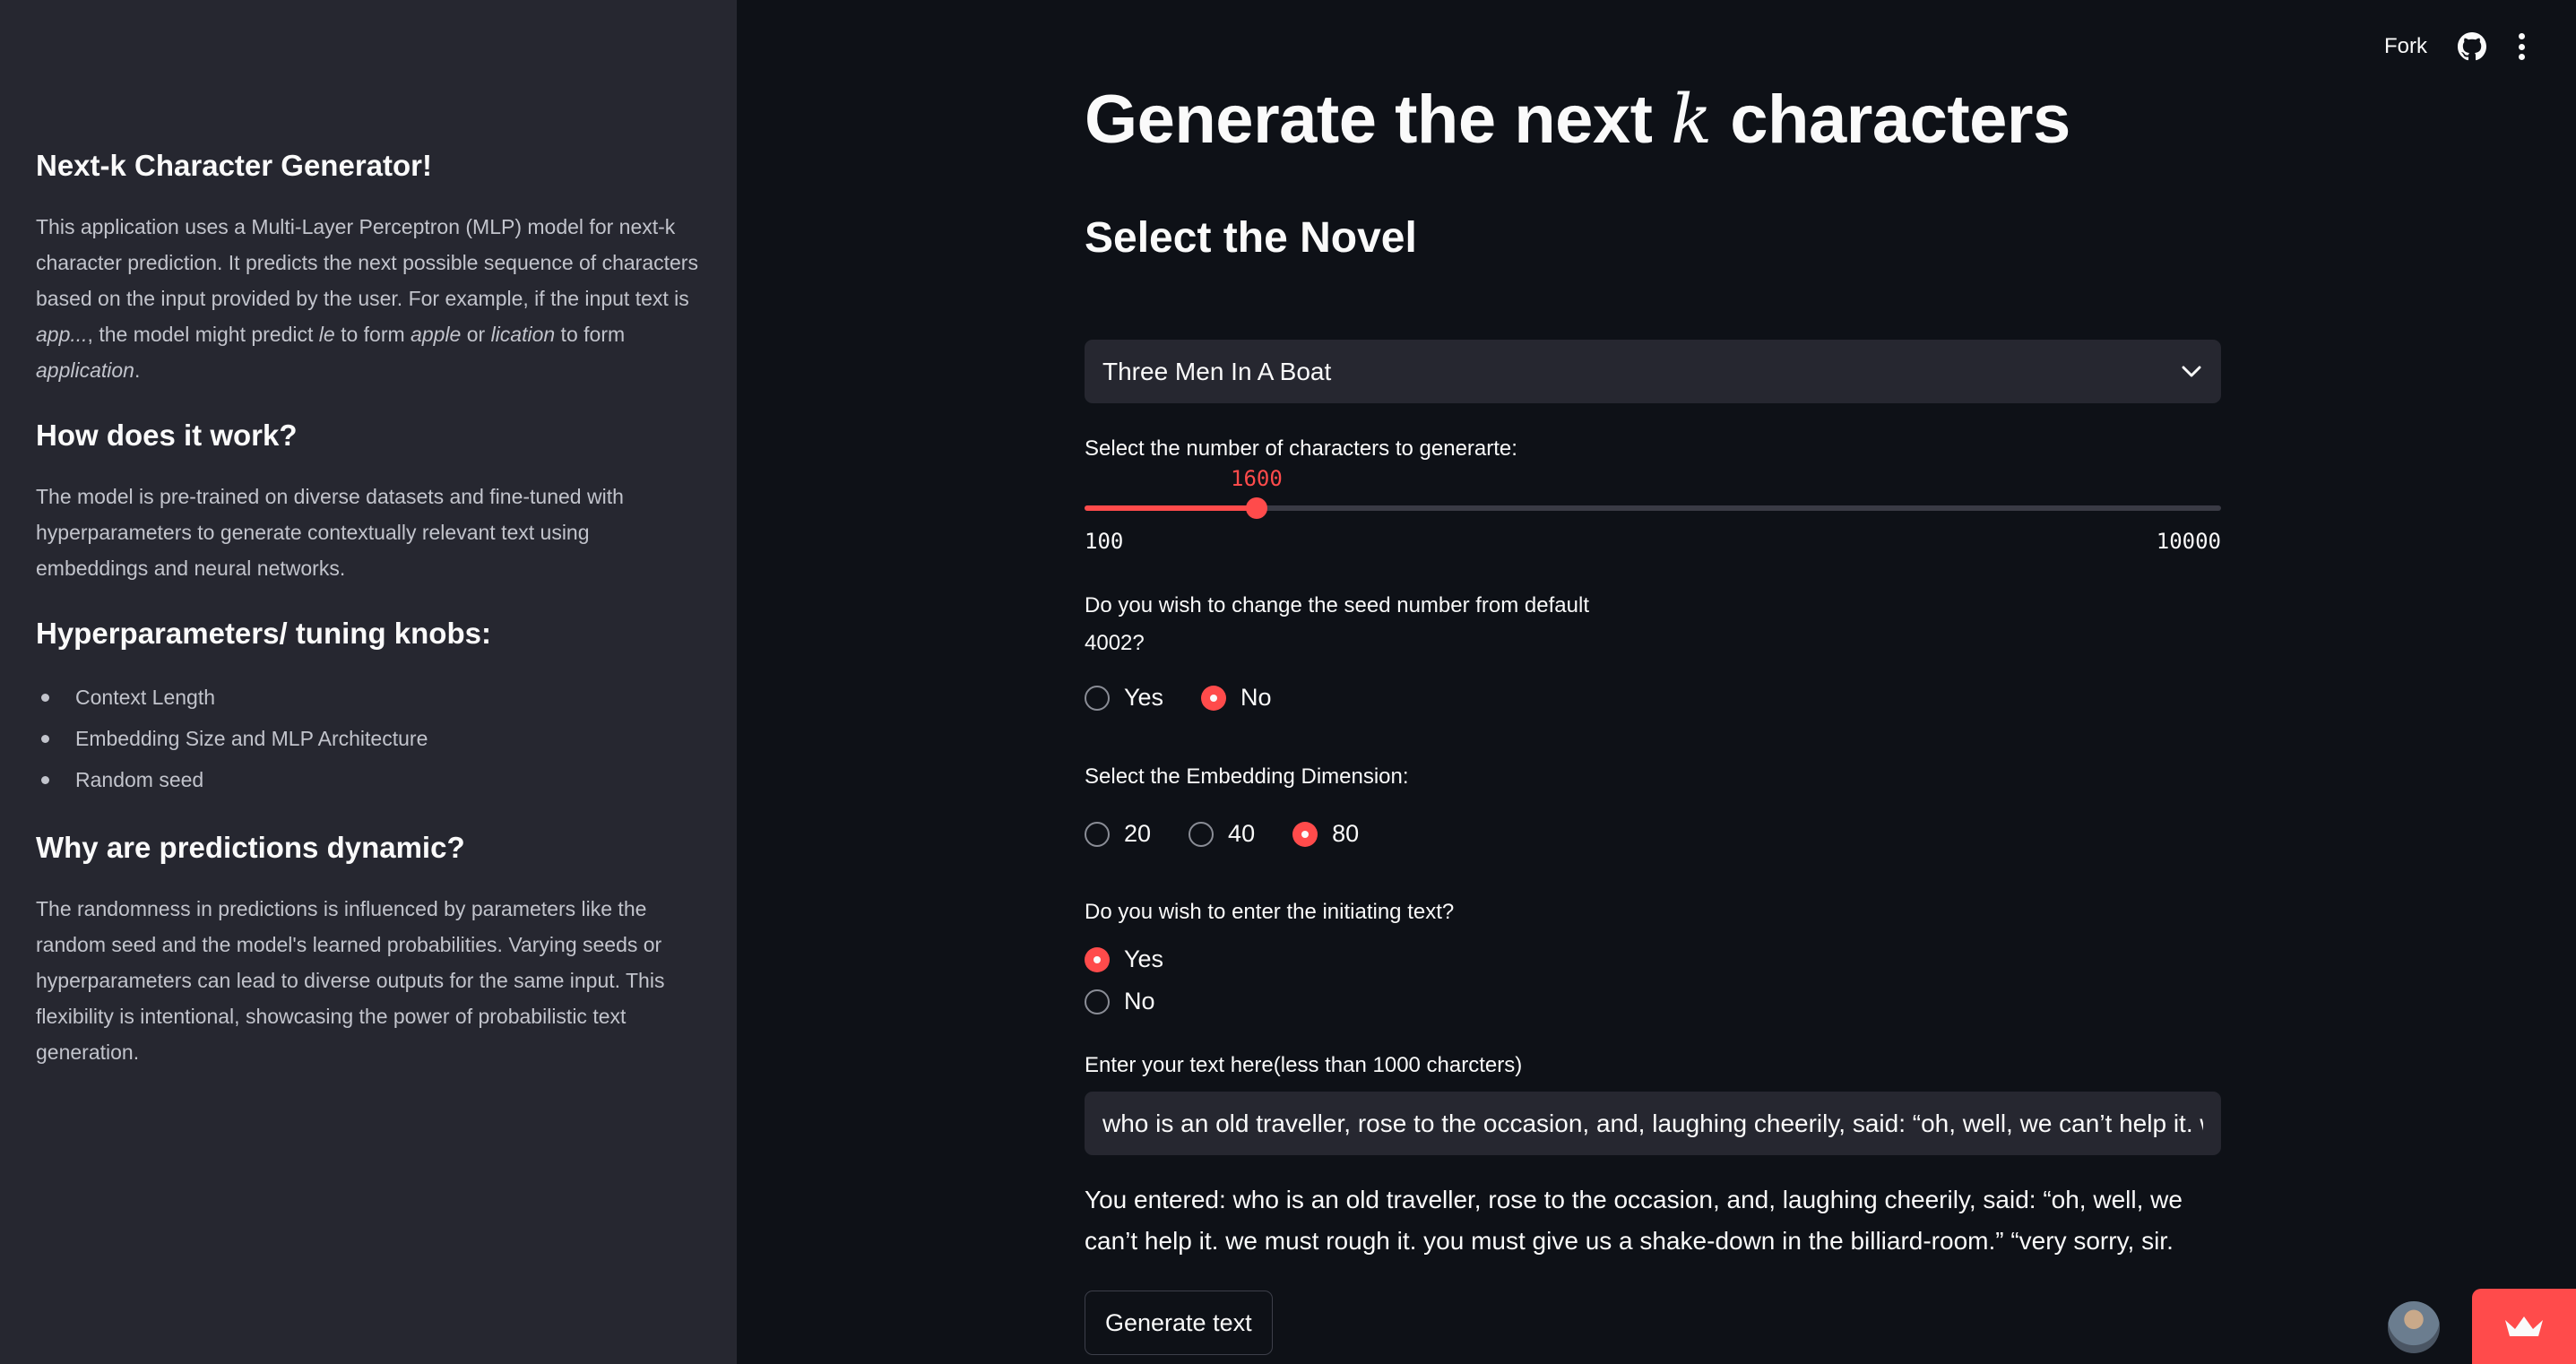 The height and width of the screenshot is (1364, 2576). I want to click on initiating-text-input, so click(1652, 1123).